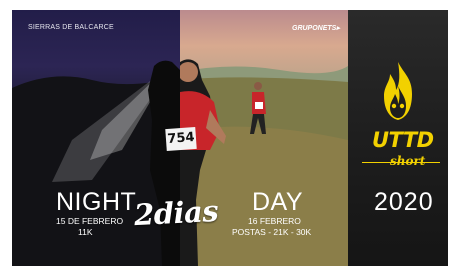 This screenshot has height=274, width=457. What do you see at coordinates (274, 221) in the screenshot?
I see `day-date: 16 FEBRERO` at bounding box center [274, 221].